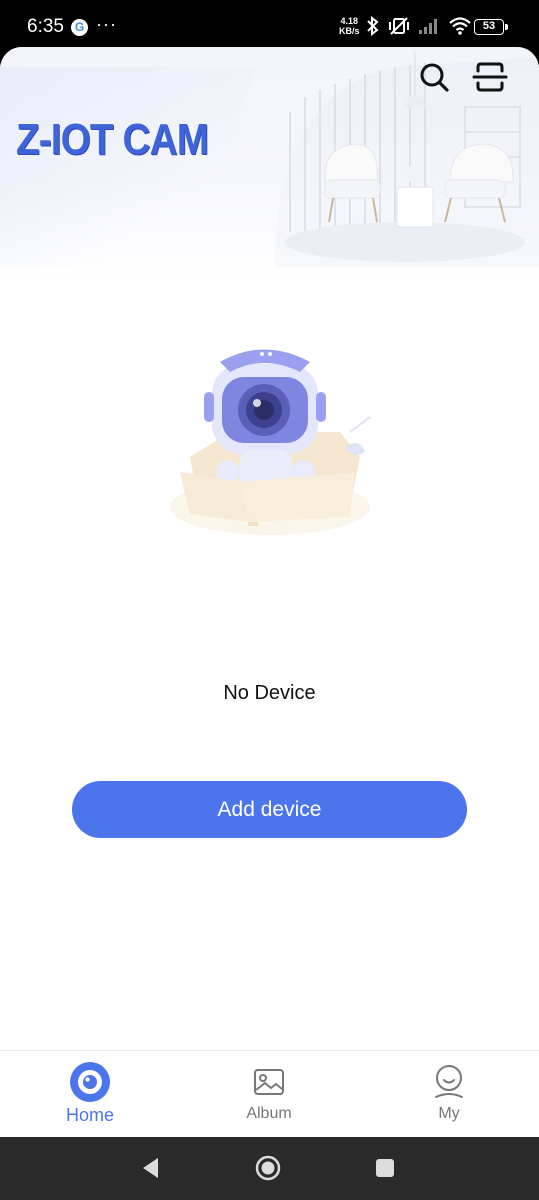  I want to click on nav-label-my: My, so click(449, 1113).